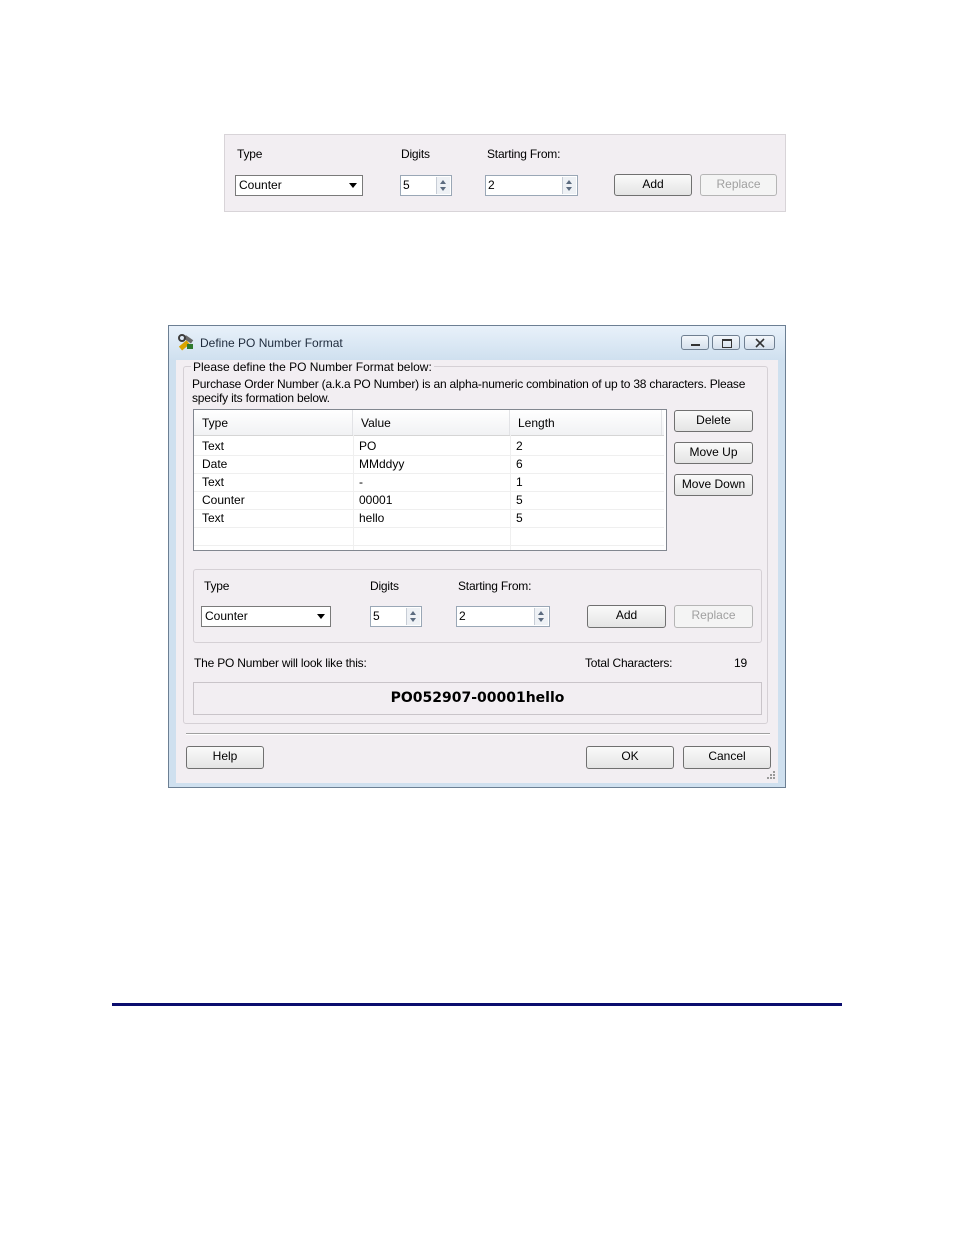  I want to click on title-bar: Define PO Number Format, so click(477, 343).